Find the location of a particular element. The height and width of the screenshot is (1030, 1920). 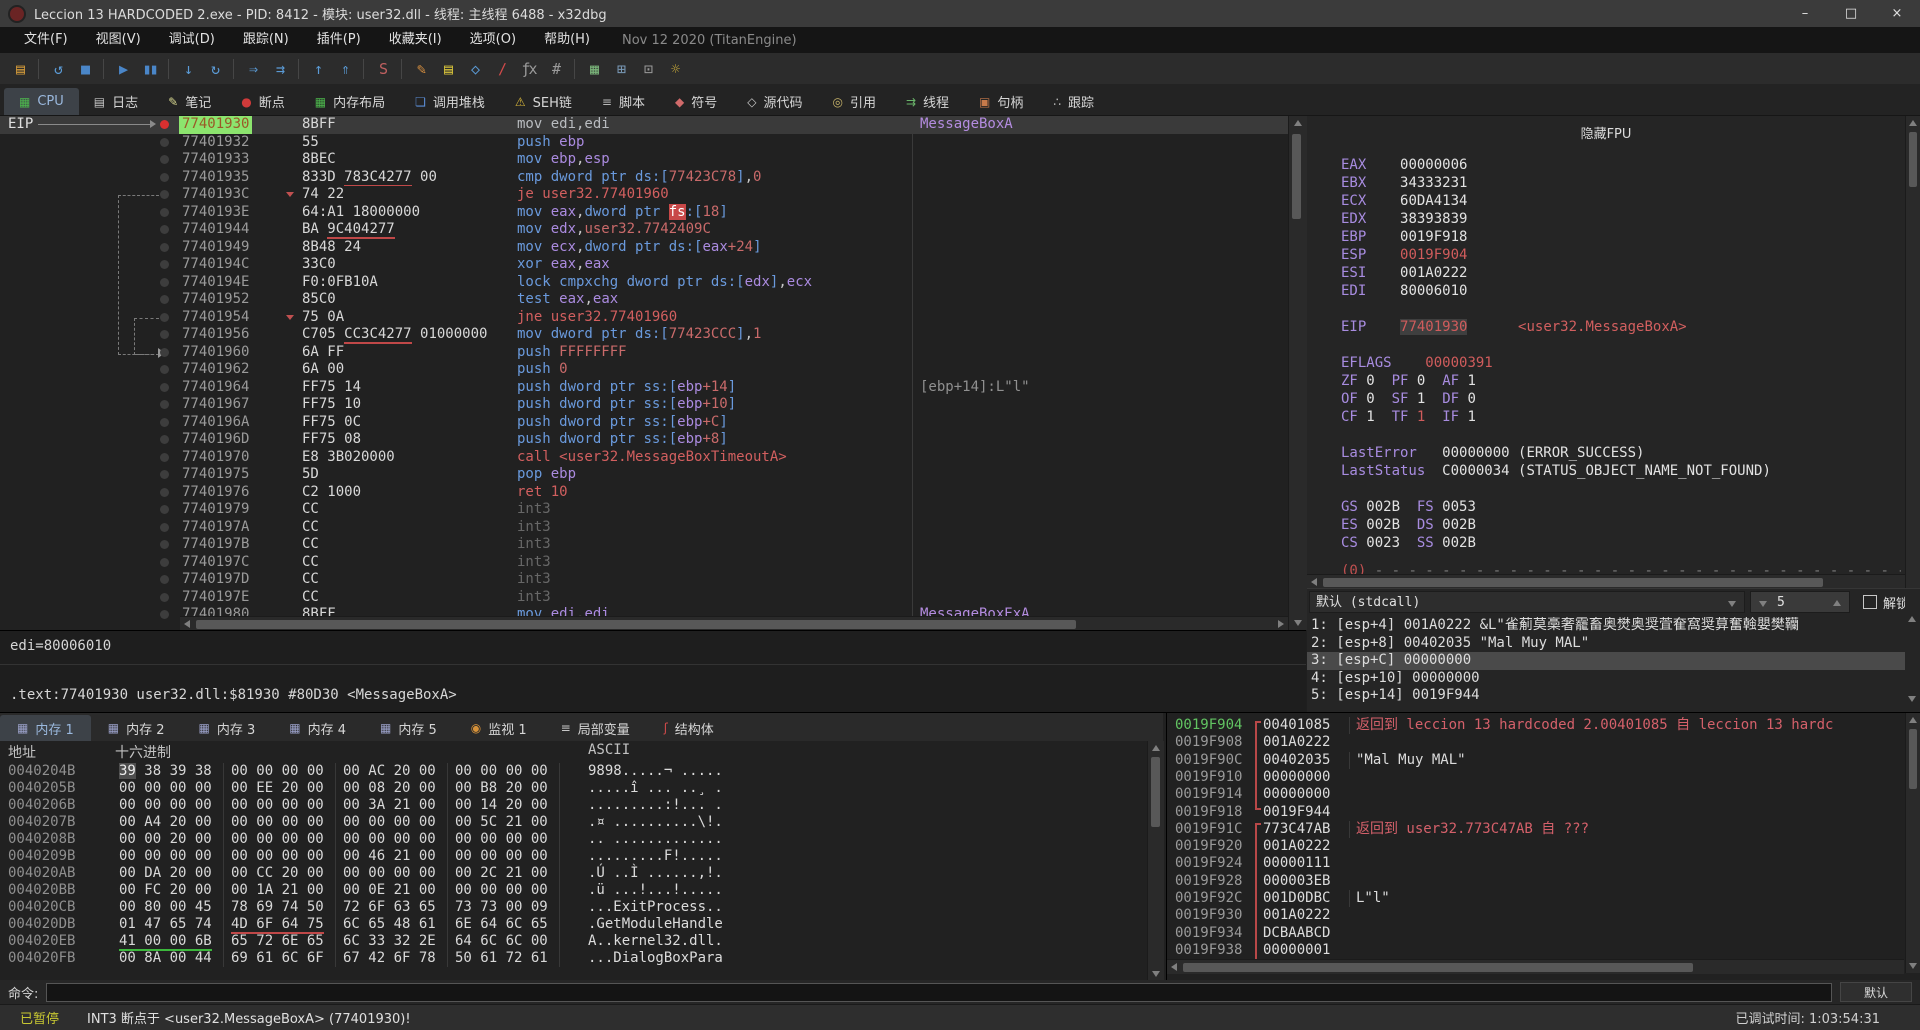

argument-count-spinner: 5 is located at coordinates (1800, 602).